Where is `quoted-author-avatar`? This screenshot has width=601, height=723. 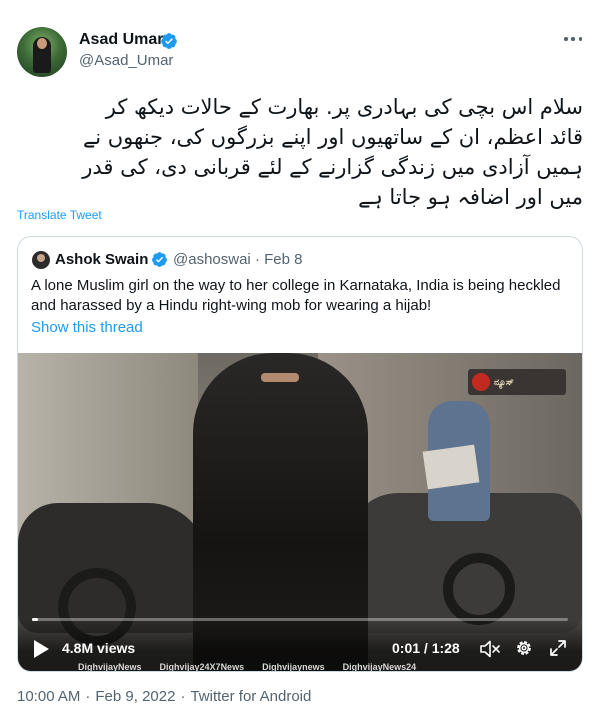 quoted-author-avatar is located at coordinates (41, 260).